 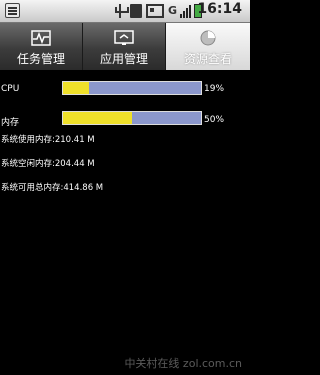 What do you see at coordinates (12, 10) in the screenshot?
I see `notification-app-icon` at bounding box center [12, 10].